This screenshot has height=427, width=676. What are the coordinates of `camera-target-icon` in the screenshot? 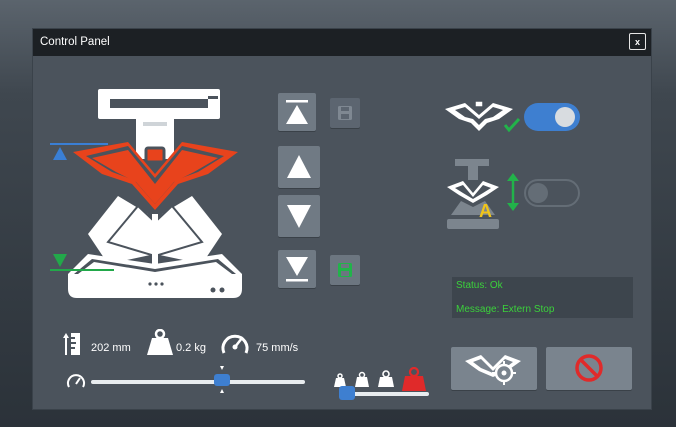 It's located at (493, 370).